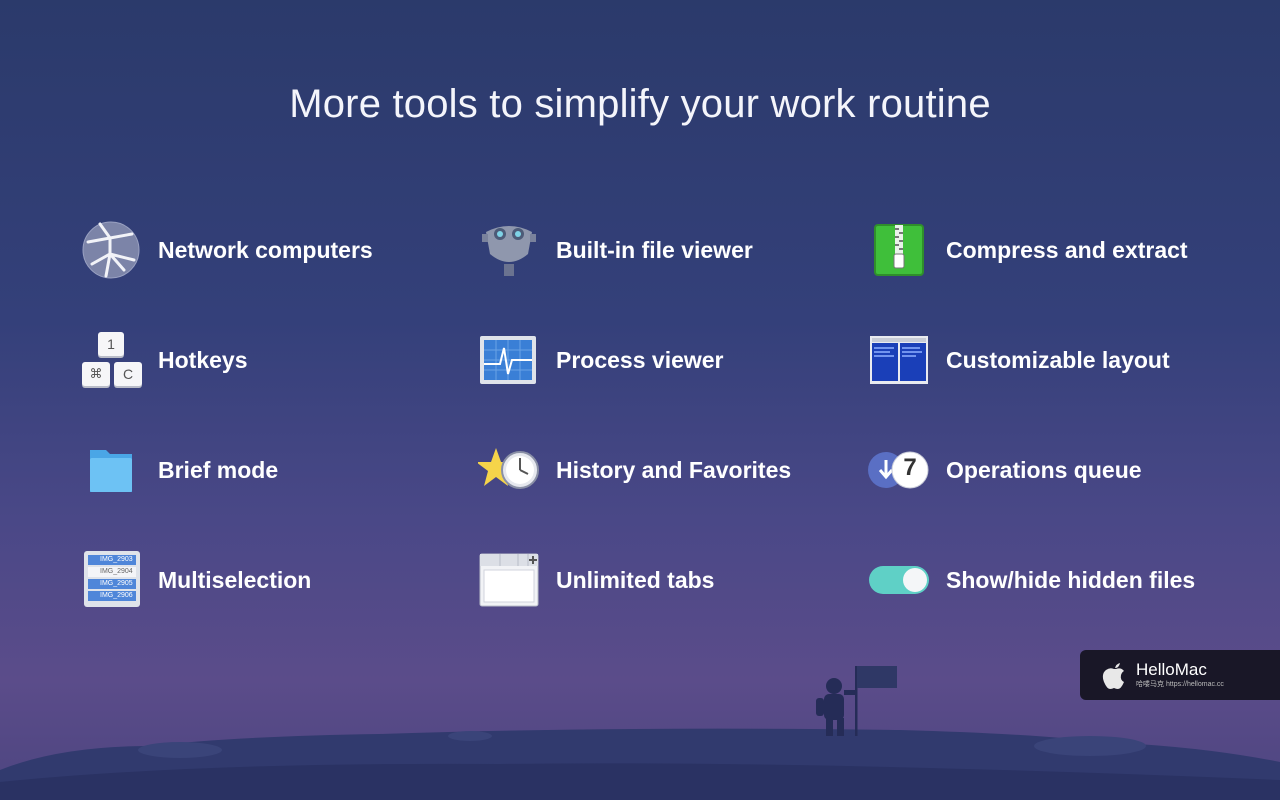 This screenshot has height=800, width=1280. I want to click on layout-window-icon, so click(899, 360).